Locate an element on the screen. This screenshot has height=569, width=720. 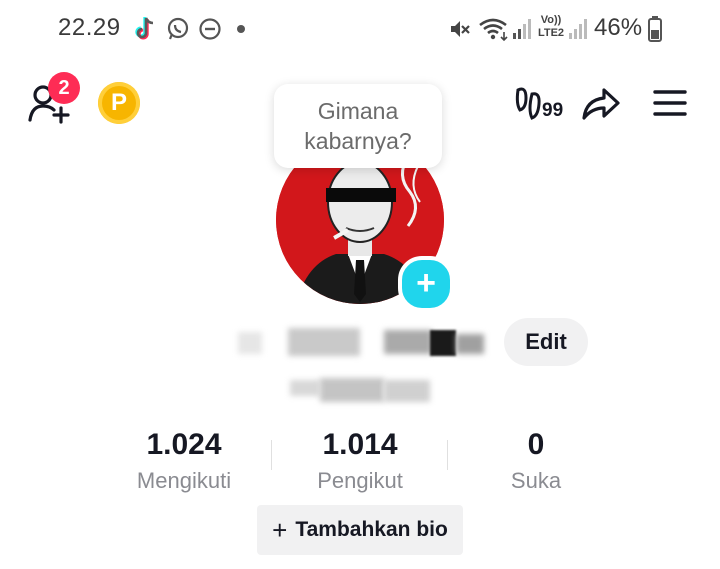
tiktok-notification-icon is located at coordinates (144, 28).